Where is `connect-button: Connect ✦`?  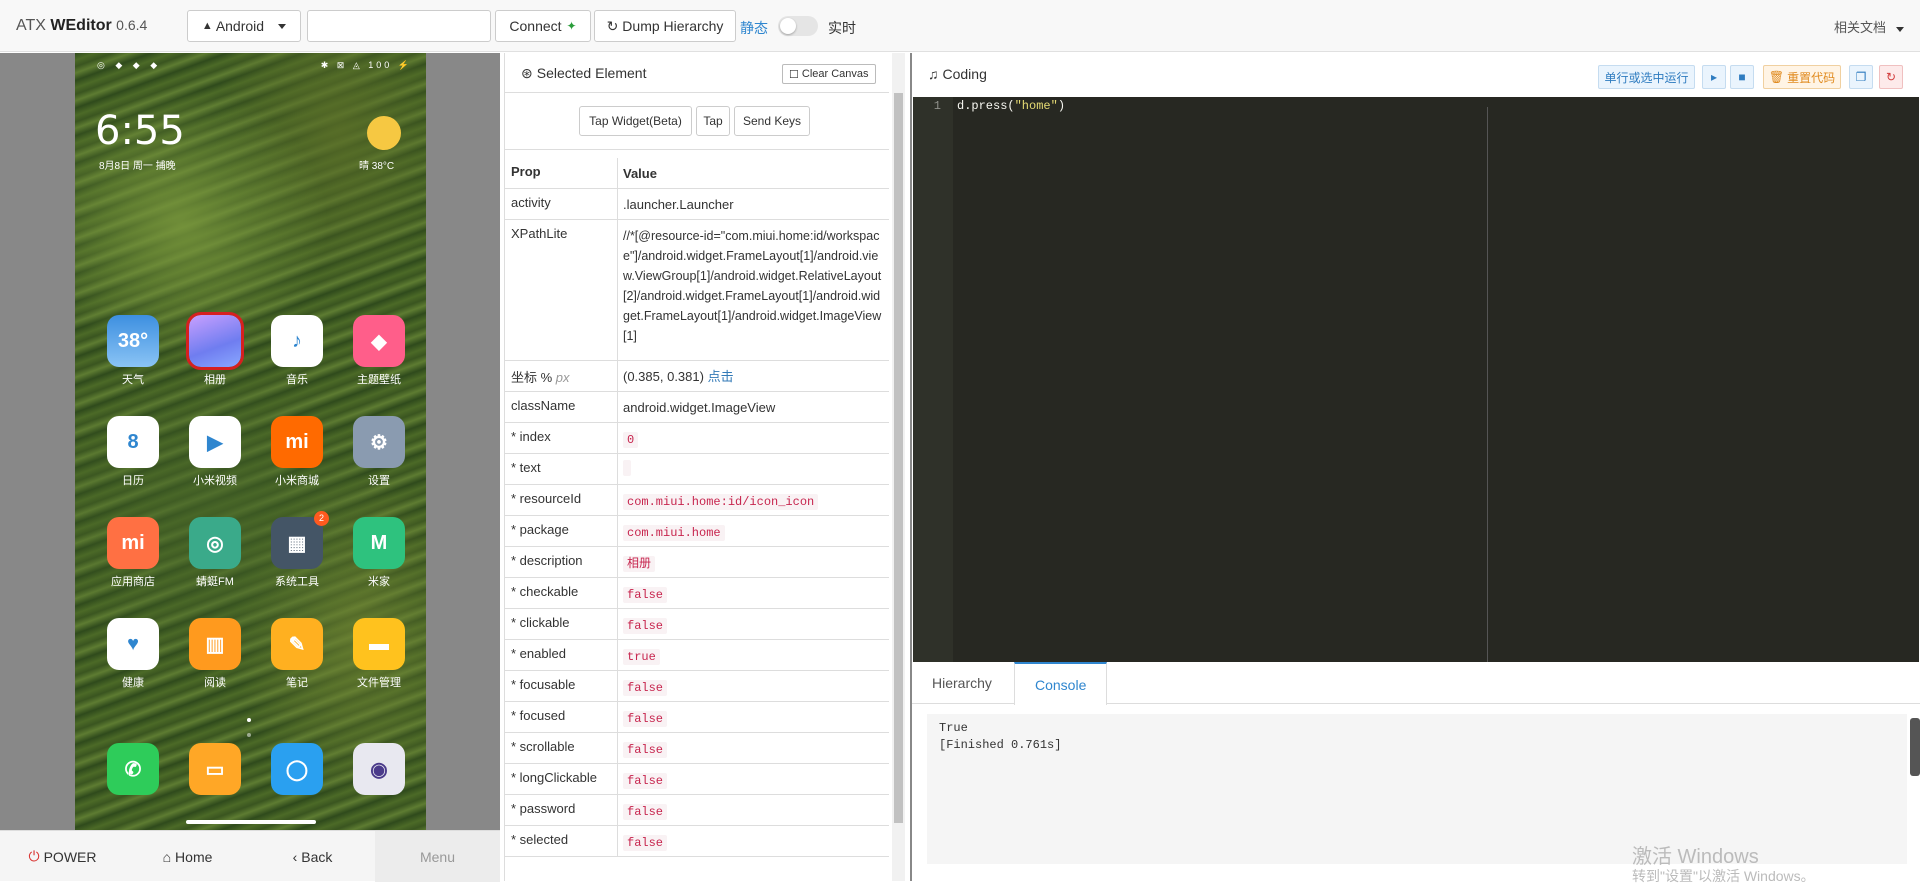
connect-button: Connect ✦ is located at coordinates (543, 26).